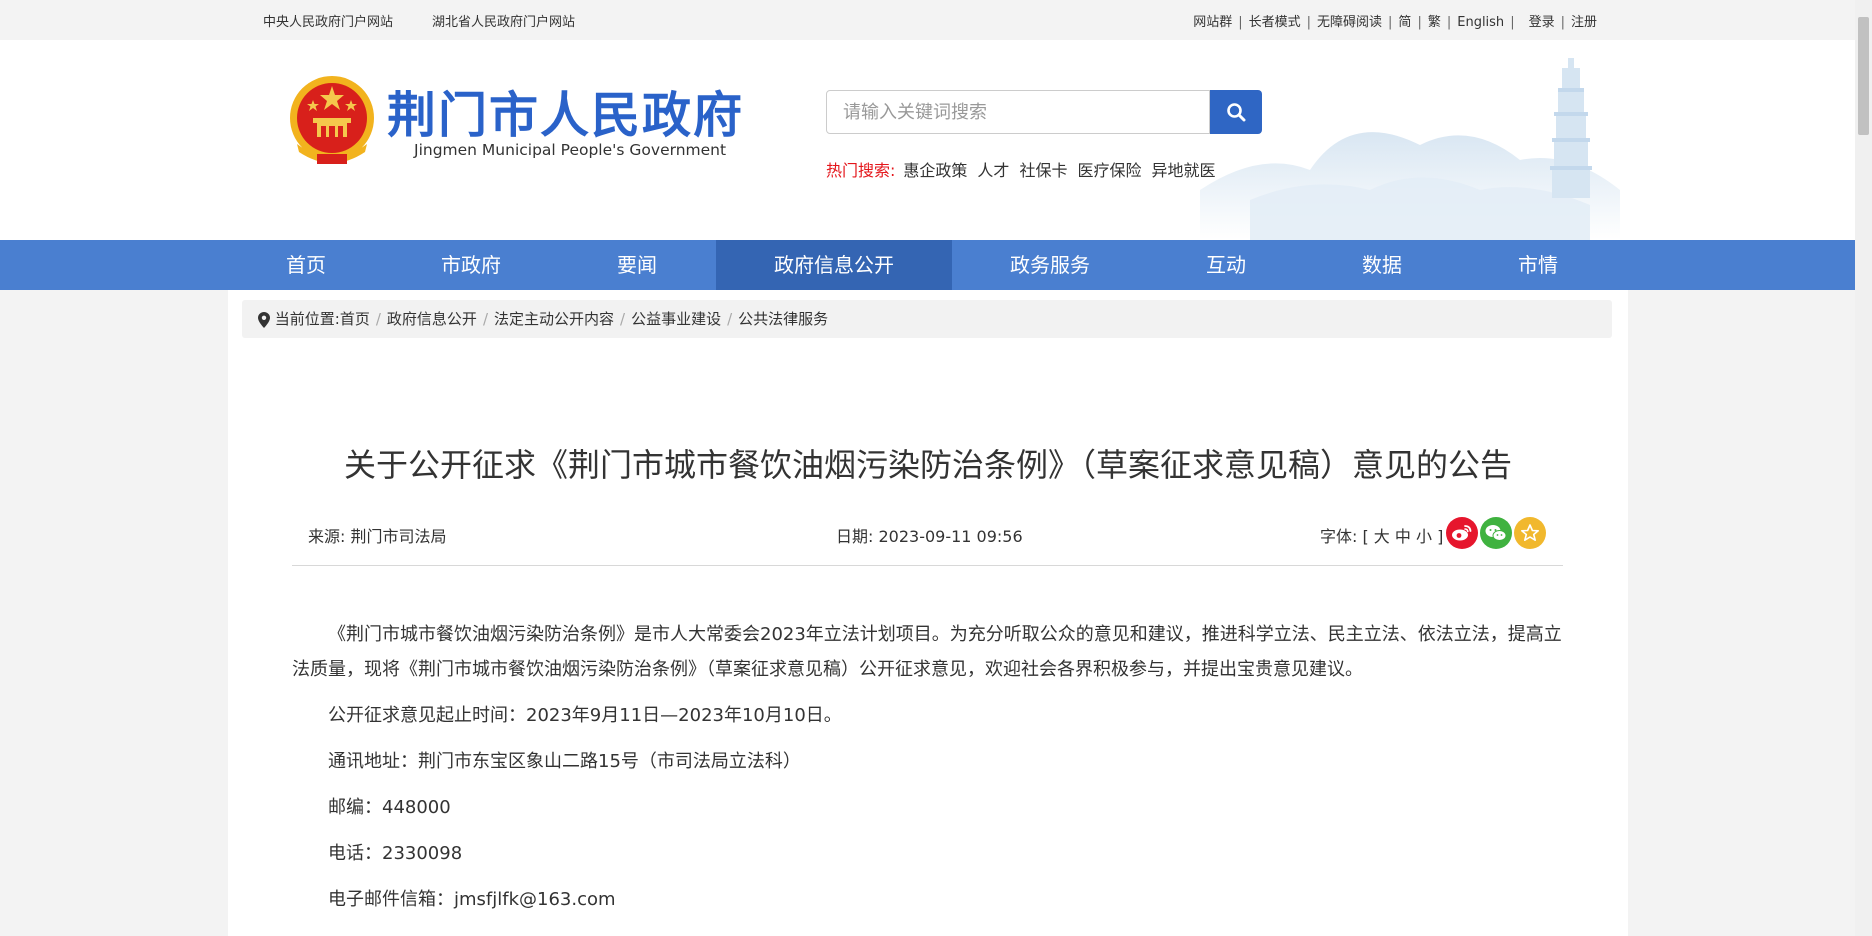  Describe the element at coordinates (927, 565) in the screenshot. I see `title-divider` at that location.